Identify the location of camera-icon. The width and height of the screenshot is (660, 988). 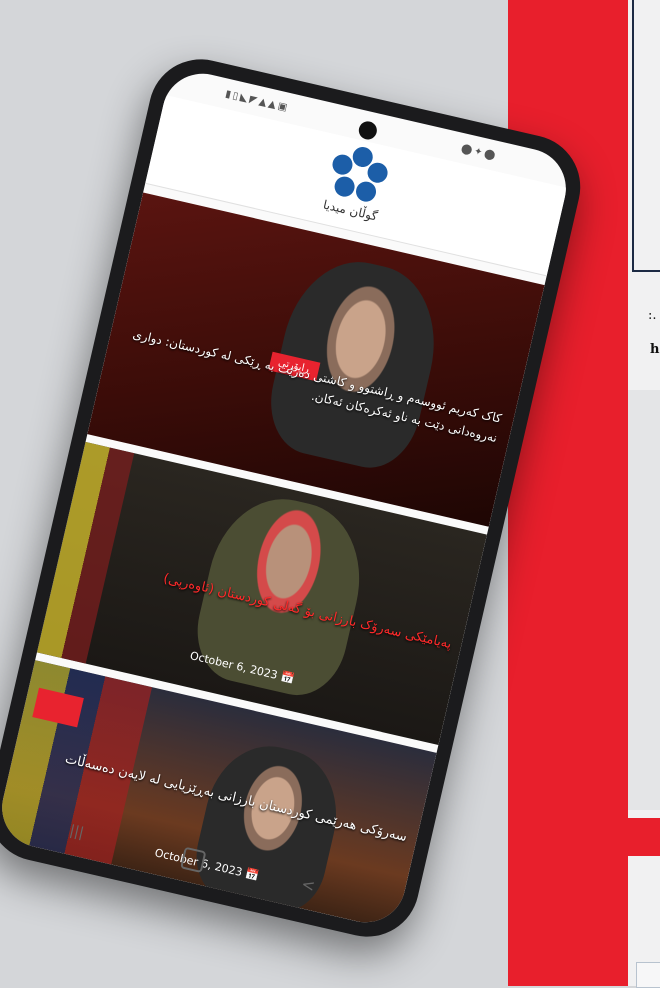
(368, 130).